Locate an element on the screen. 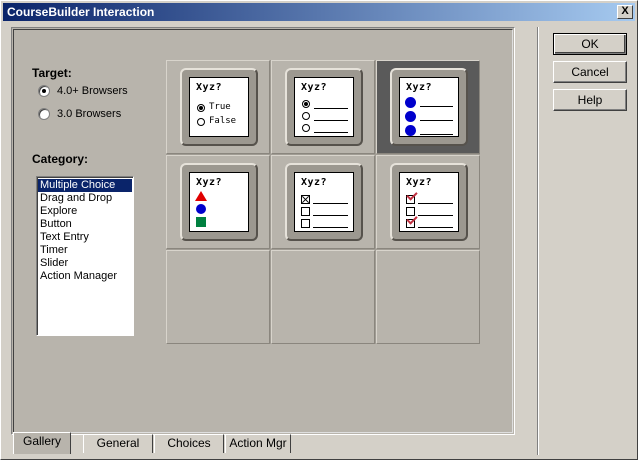 This screenshot has width=638, height=460. list-item: Slider is located at coordinates (85, 263).